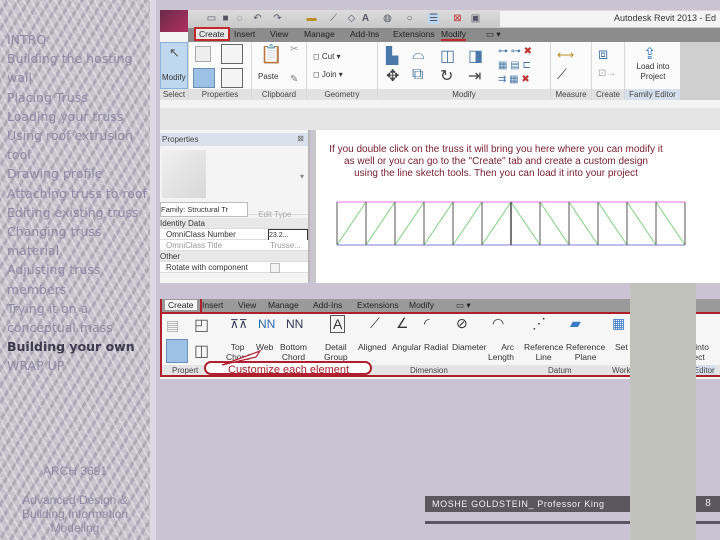  I want to click on radial-dimension-icon: ◜, so click(426, 323).